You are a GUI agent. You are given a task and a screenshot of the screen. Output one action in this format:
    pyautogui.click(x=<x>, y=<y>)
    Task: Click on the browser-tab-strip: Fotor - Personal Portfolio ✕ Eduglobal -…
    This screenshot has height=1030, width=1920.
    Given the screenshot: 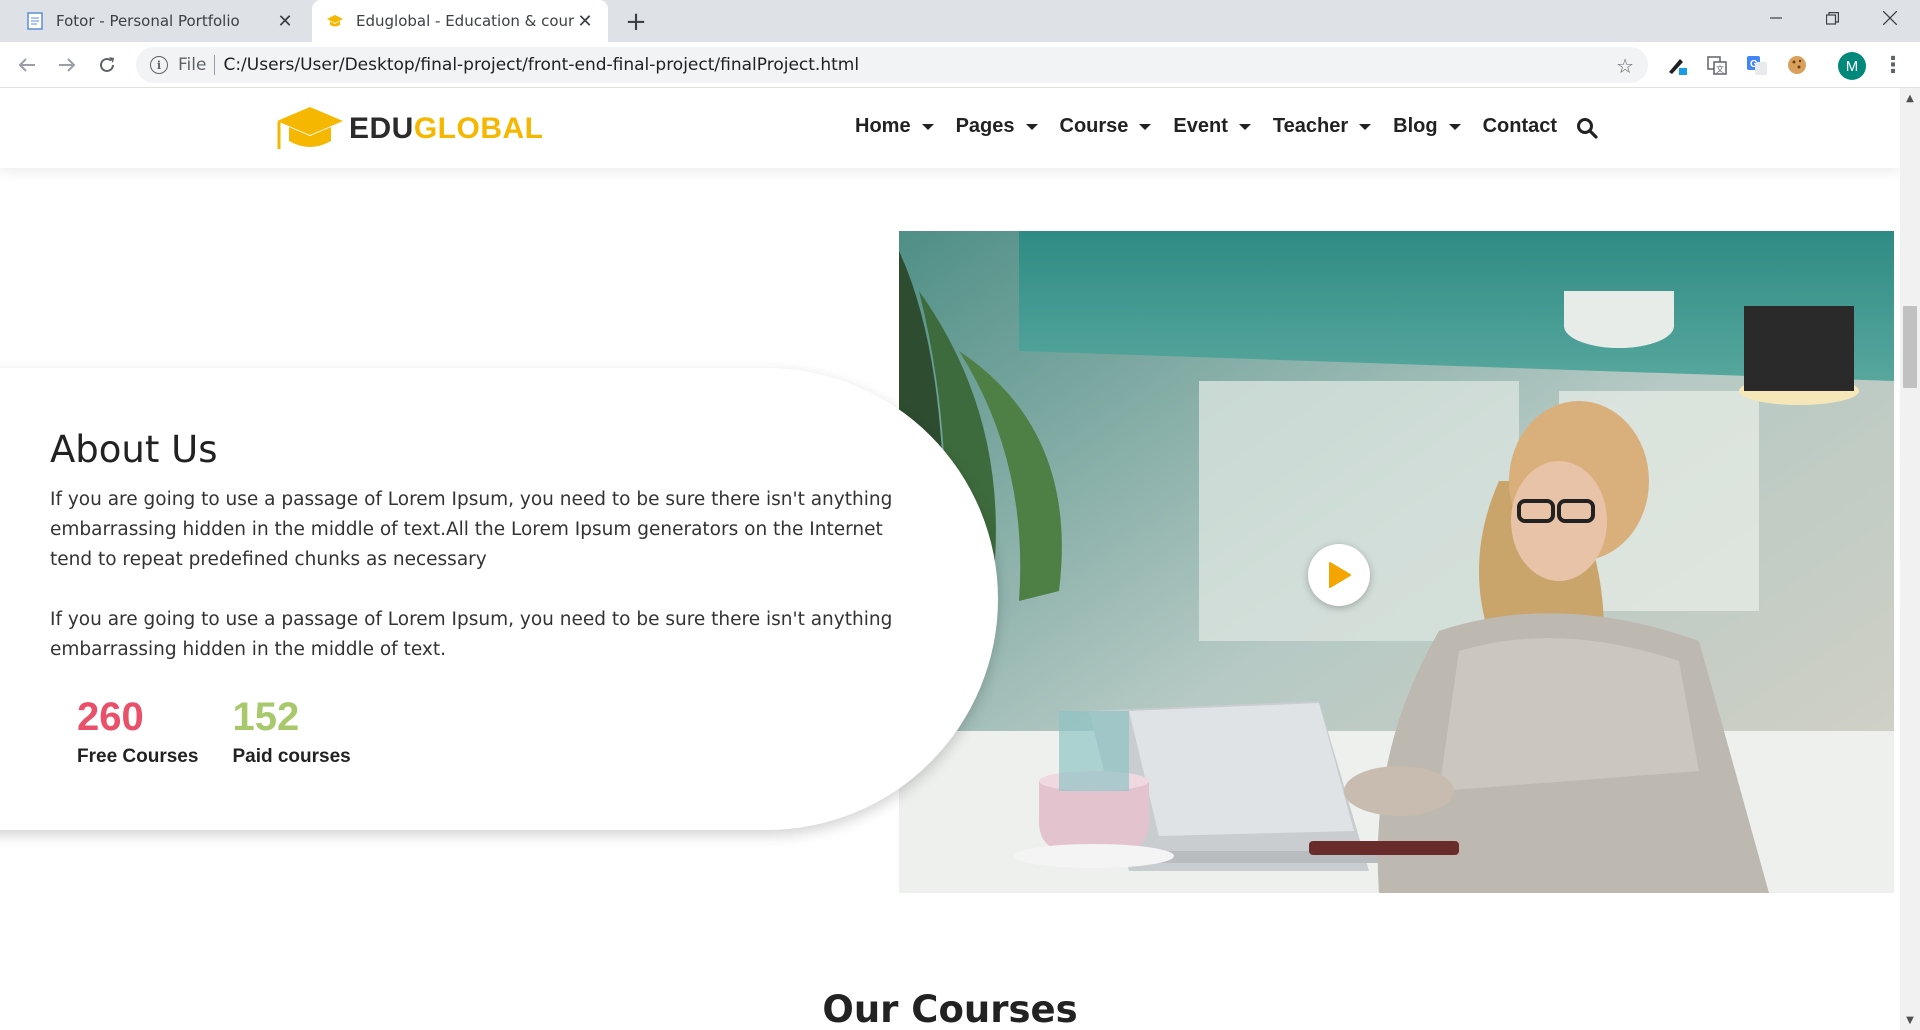 What is the action you would take?
    pyautogui.click(x=960, y=21)
    